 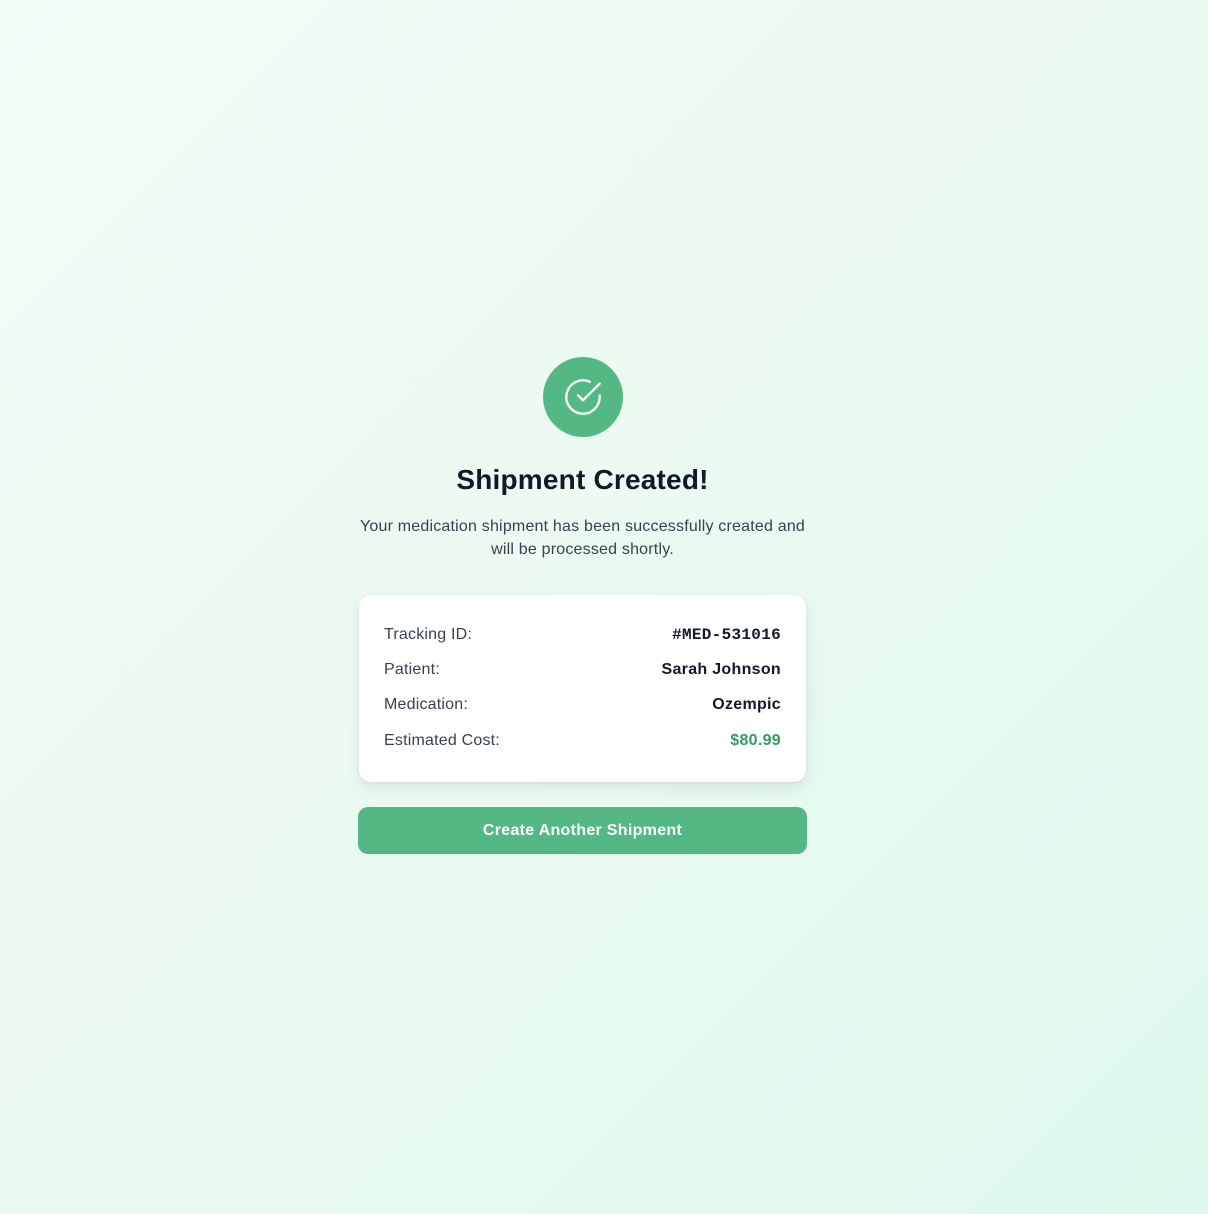 What do you see at coordinates (721, 669) in the screenshot?
I see `patient-value: Sarah Johnson` at bounding box center [721, 669].